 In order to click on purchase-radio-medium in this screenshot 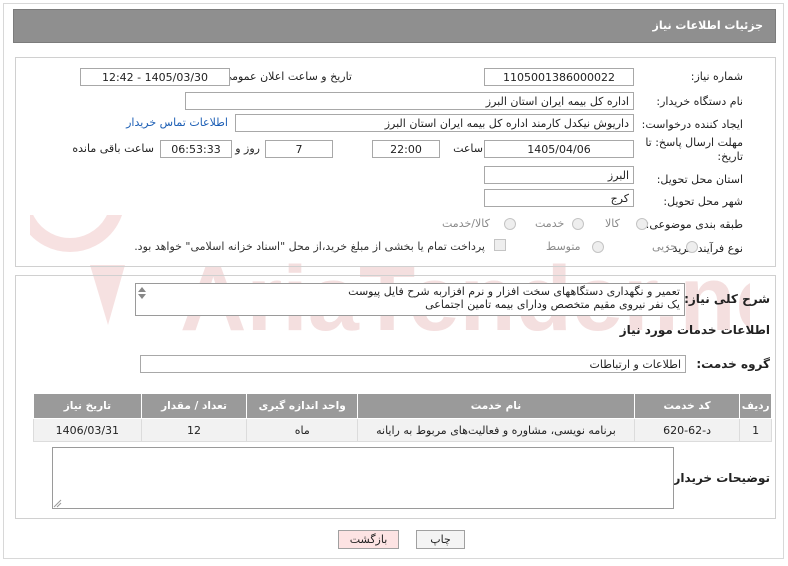, I will do `click(598, 247)`.